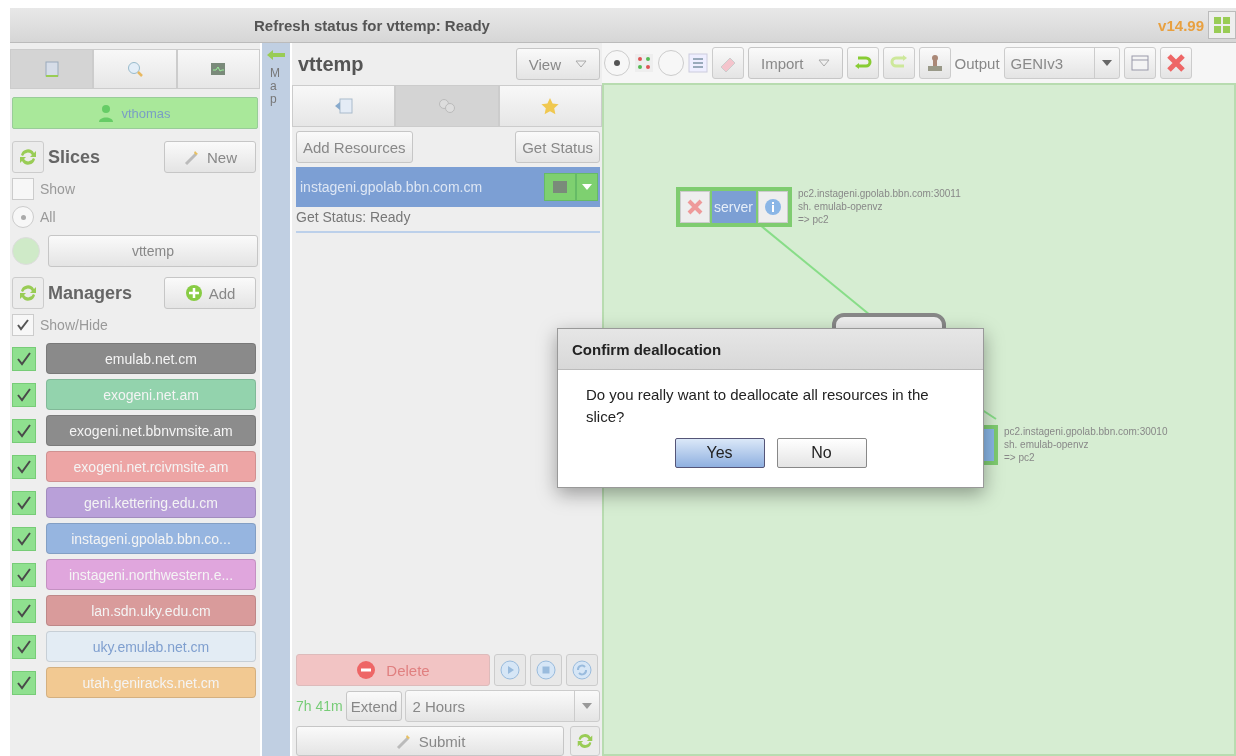 This screenshot has height=756, width=1236. Describe the element at coordinates (757, 406) in the screenshot. I see `dialog-message: Do you really want to deallocate all resources in the slice?` at that location.